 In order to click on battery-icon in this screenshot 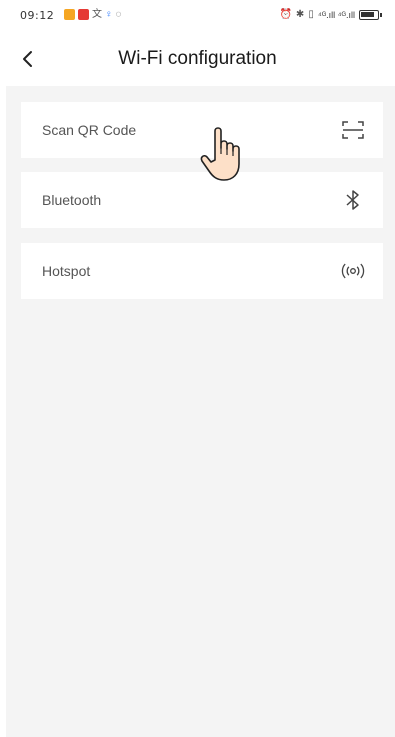, I will do `click(370, 14)`.